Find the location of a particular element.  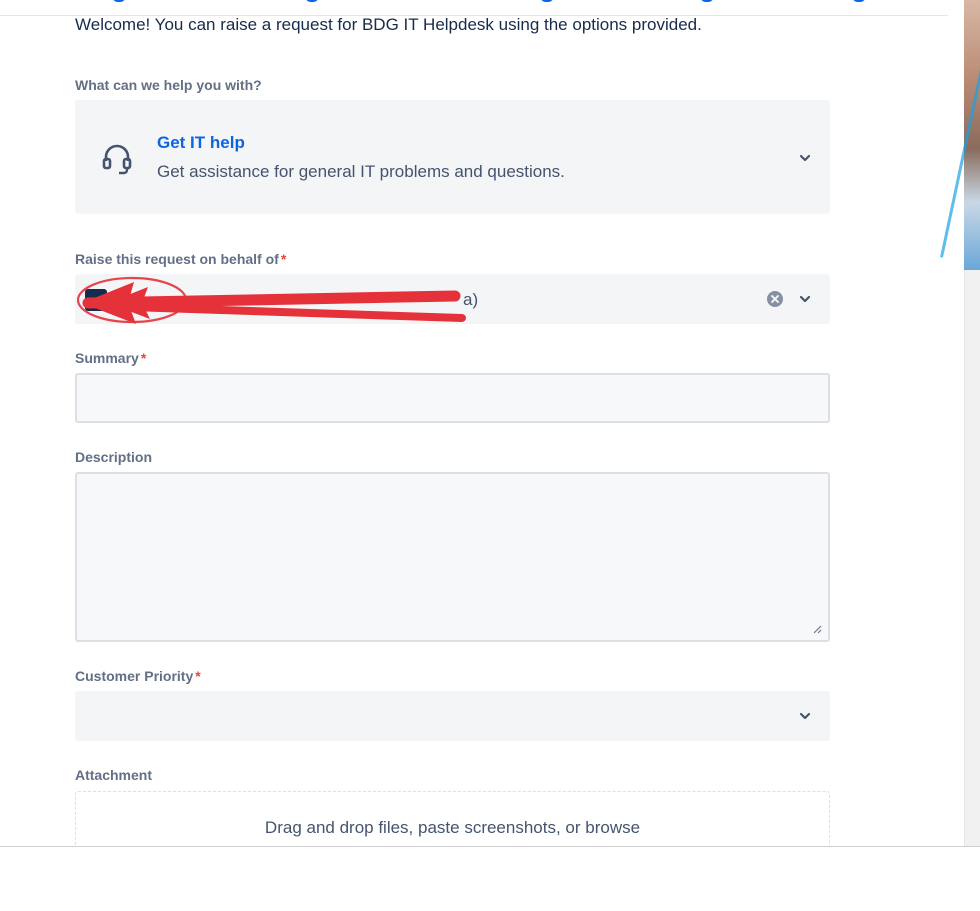

priority-label: Customer Priority * is located at coordinates (138, 676).